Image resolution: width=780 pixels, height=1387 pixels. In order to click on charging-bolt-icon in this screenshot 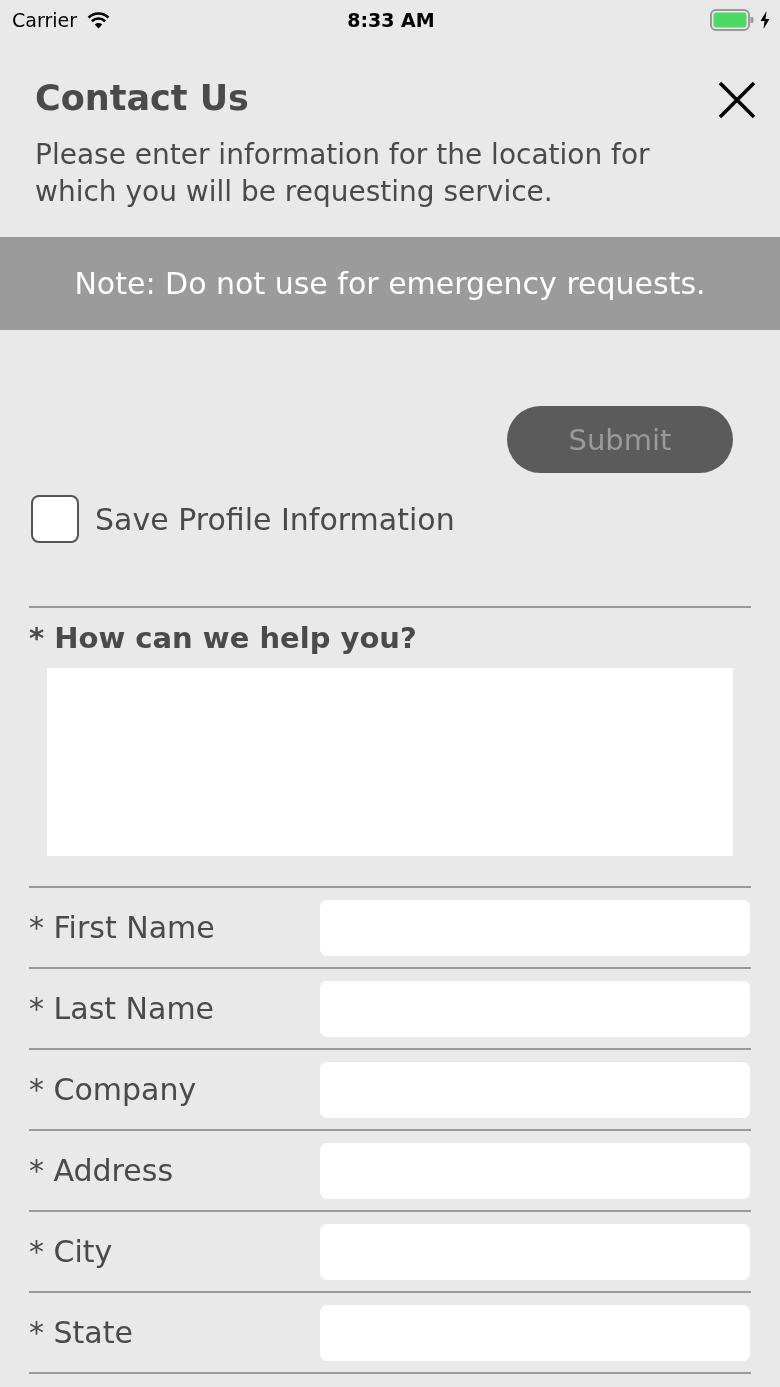, I will do `click(765, 20)`.